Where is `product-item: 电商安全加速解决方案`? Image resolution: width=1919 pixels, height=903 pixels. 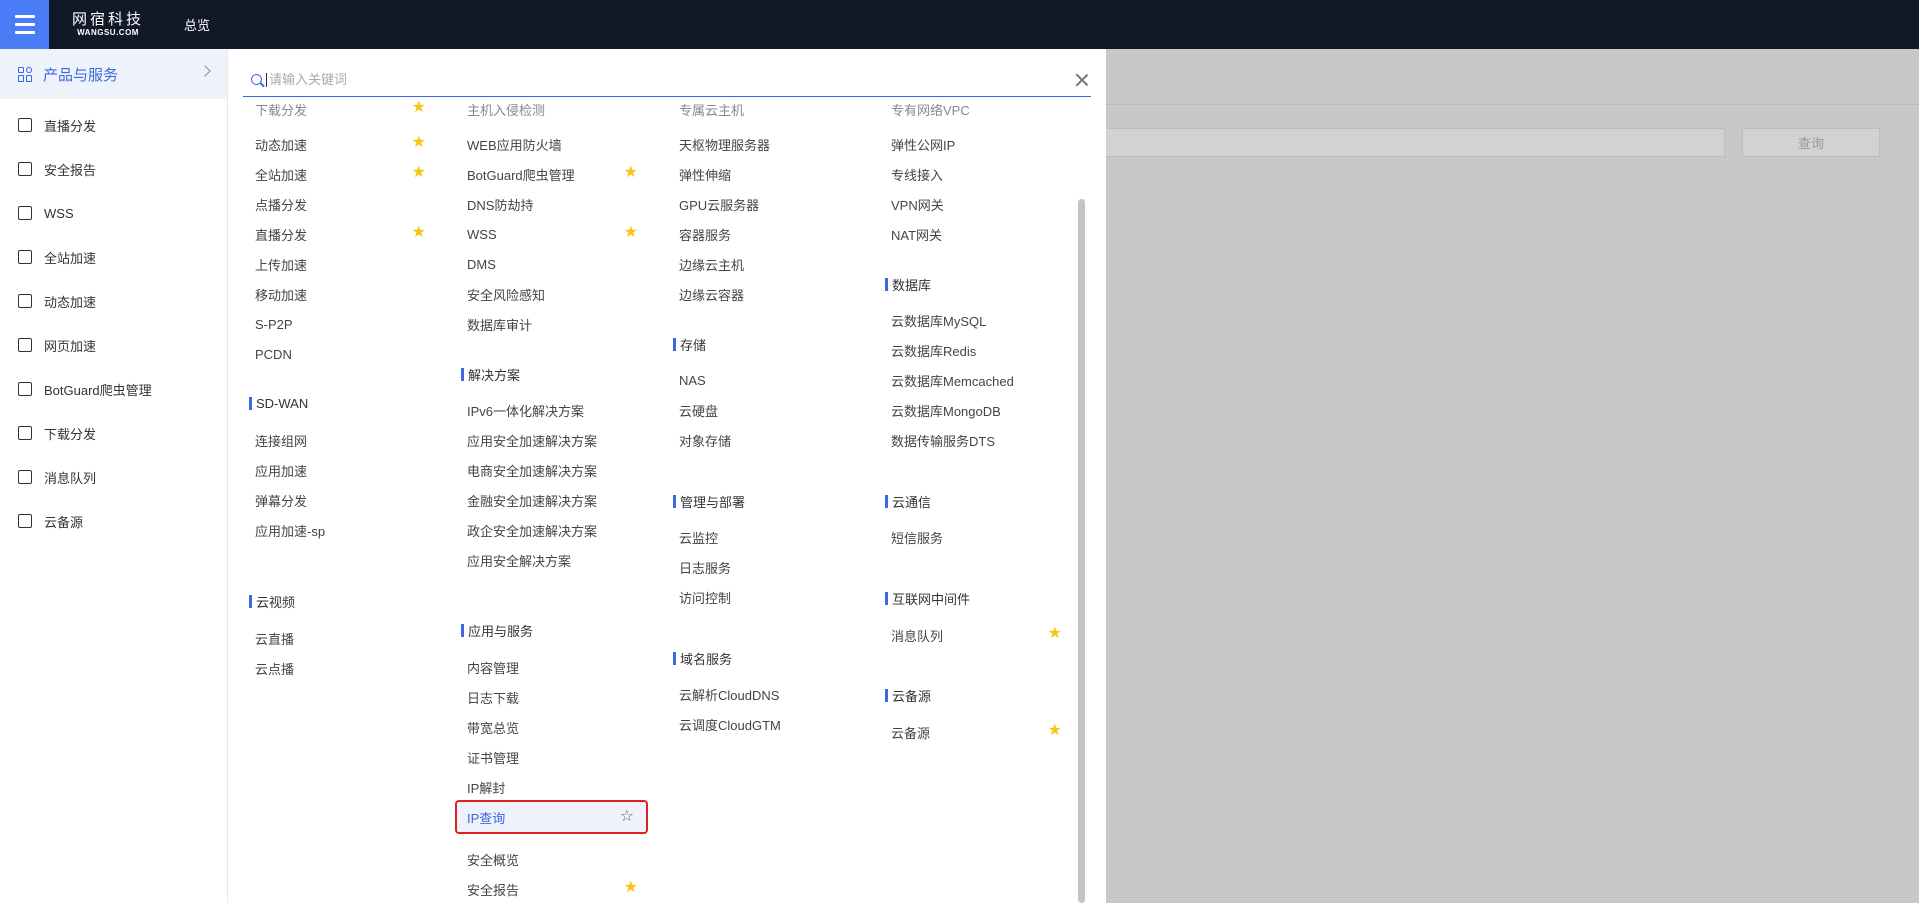 product-item: 电商安全加速解决方案 is located at coordinates (552, 470).